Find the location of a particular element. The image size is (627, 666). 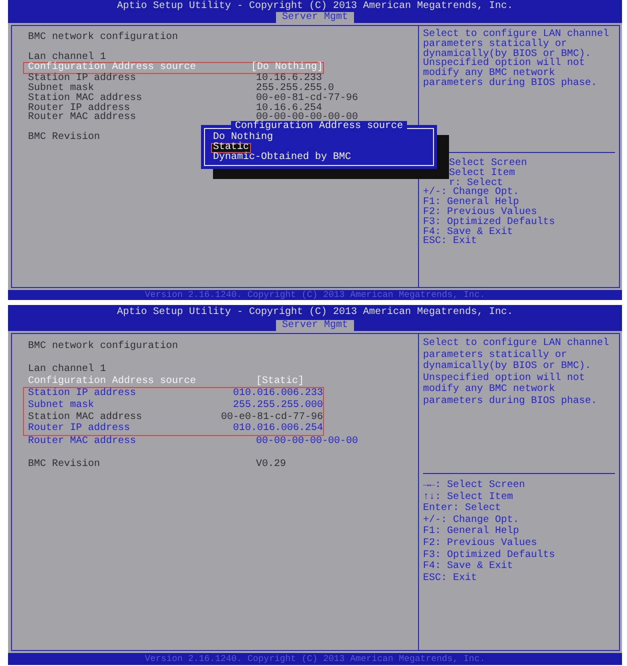

setting-label: Router IP address is located at coordinates (130, 429).